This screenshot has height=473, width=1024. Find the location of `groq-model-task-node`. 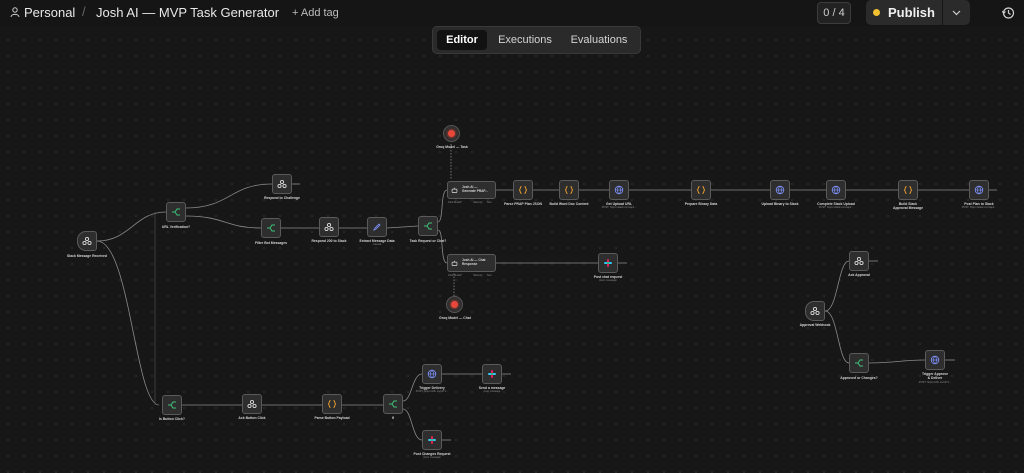

groq-model-task-node is located at coordinates (451, 133).